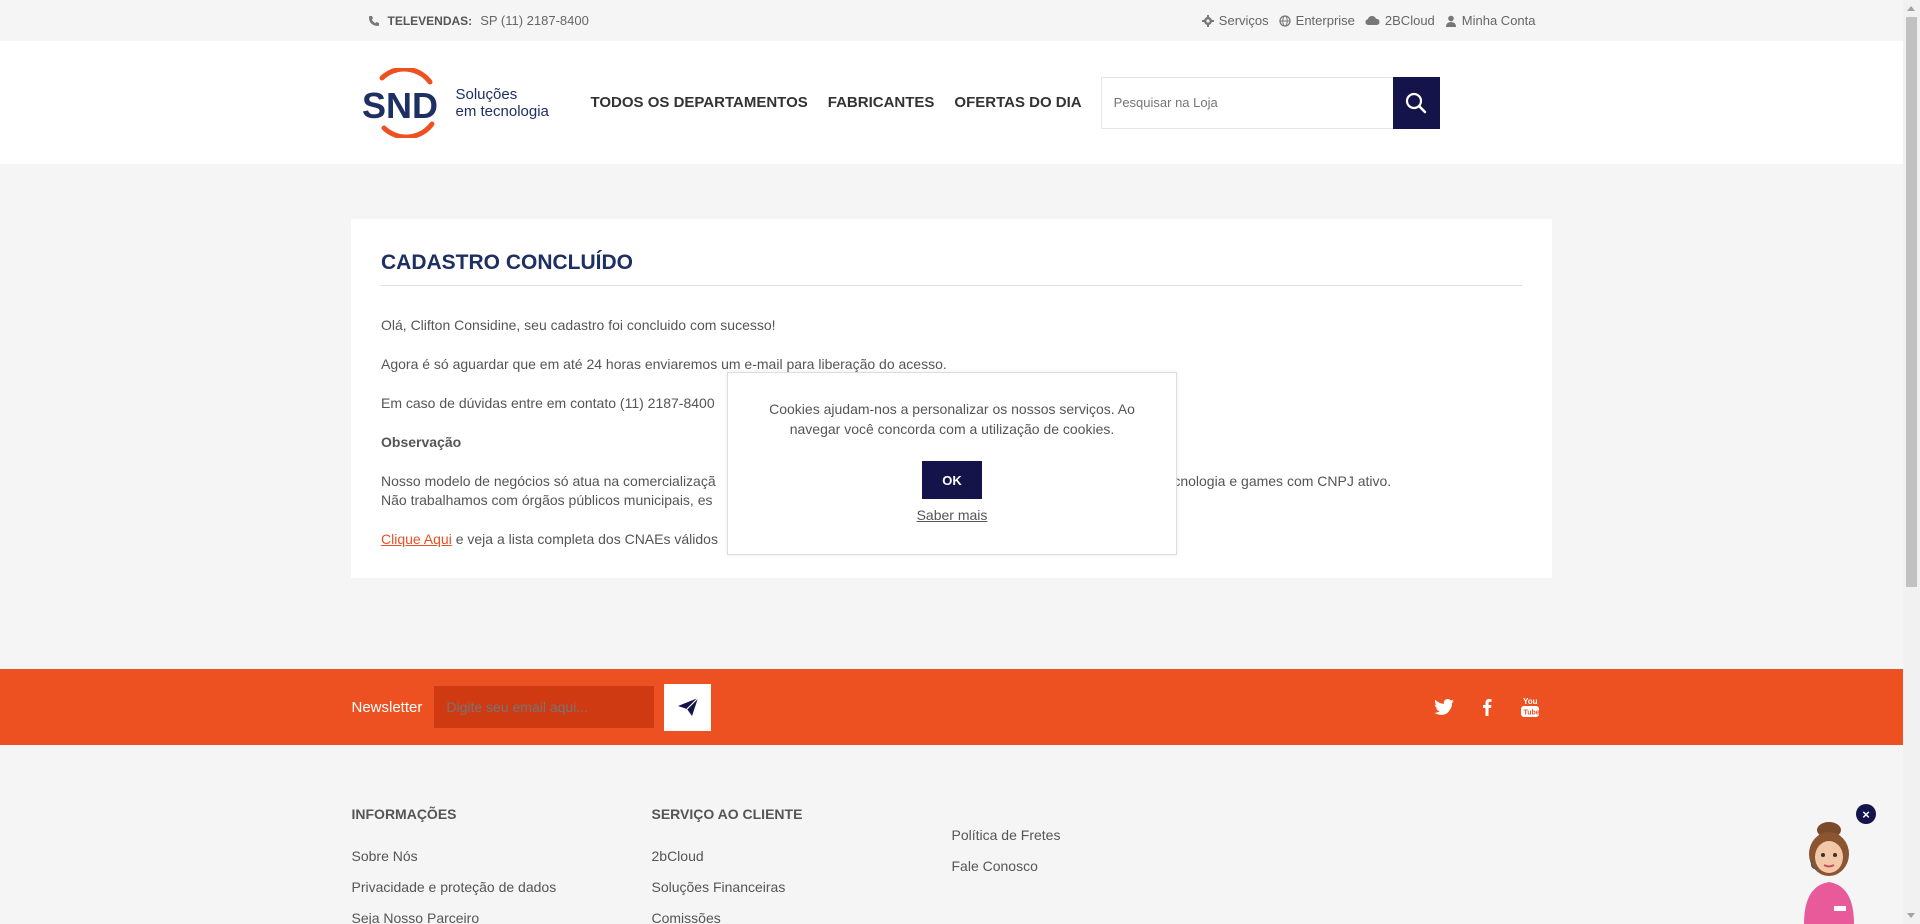  I want to click on footer-link-privacidade: Privacidade e proteção de dados, so click(502, 887).